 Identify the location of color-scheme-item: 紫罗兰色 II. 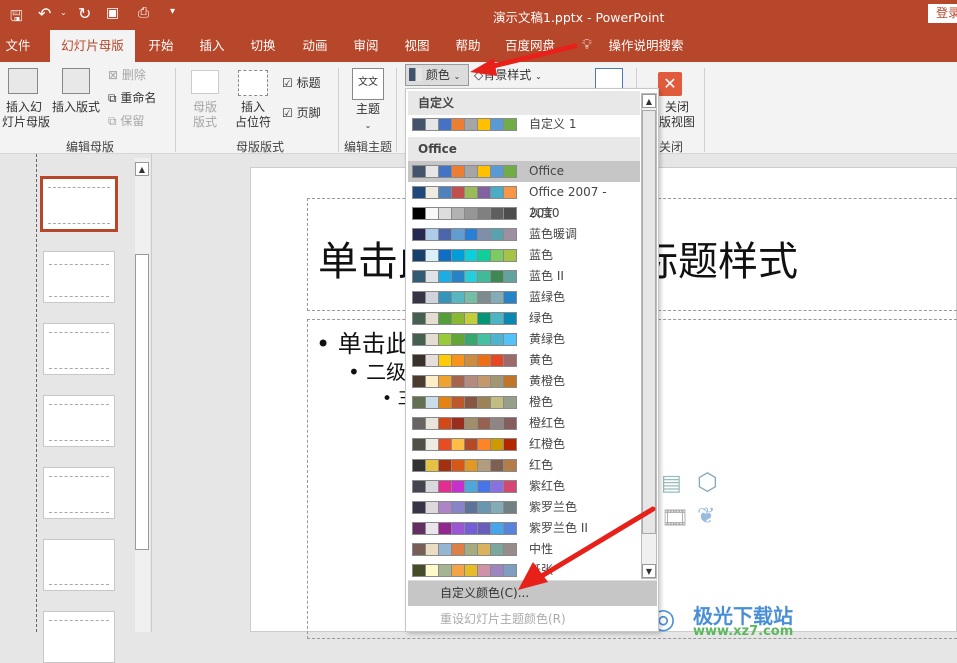
(524, 528).